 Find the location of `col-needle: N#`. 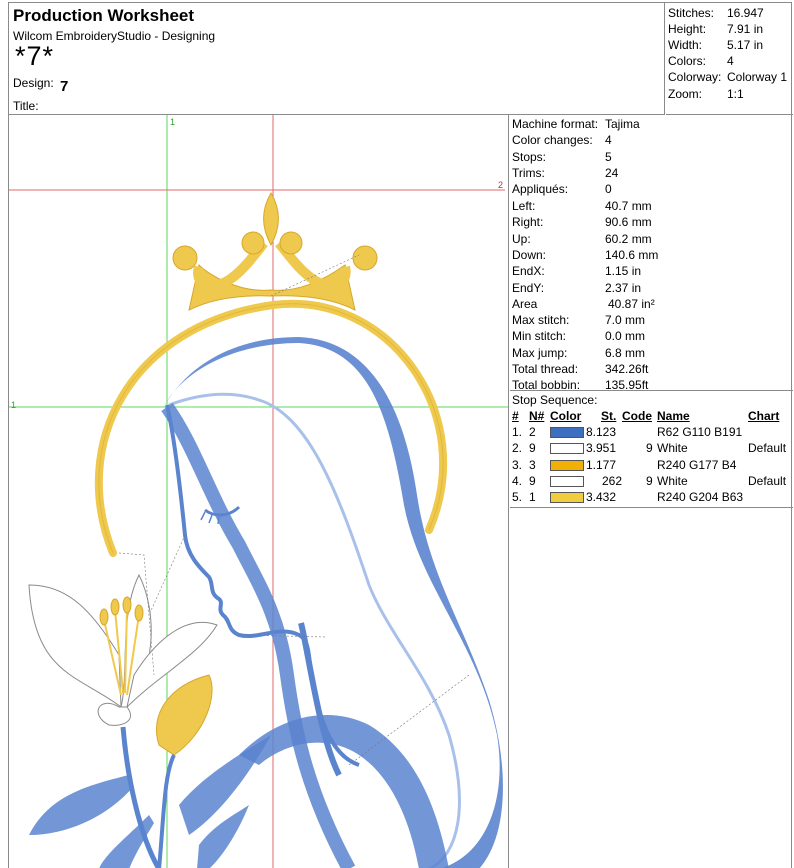

col-needle: N# is located at coordinates (537, 416).